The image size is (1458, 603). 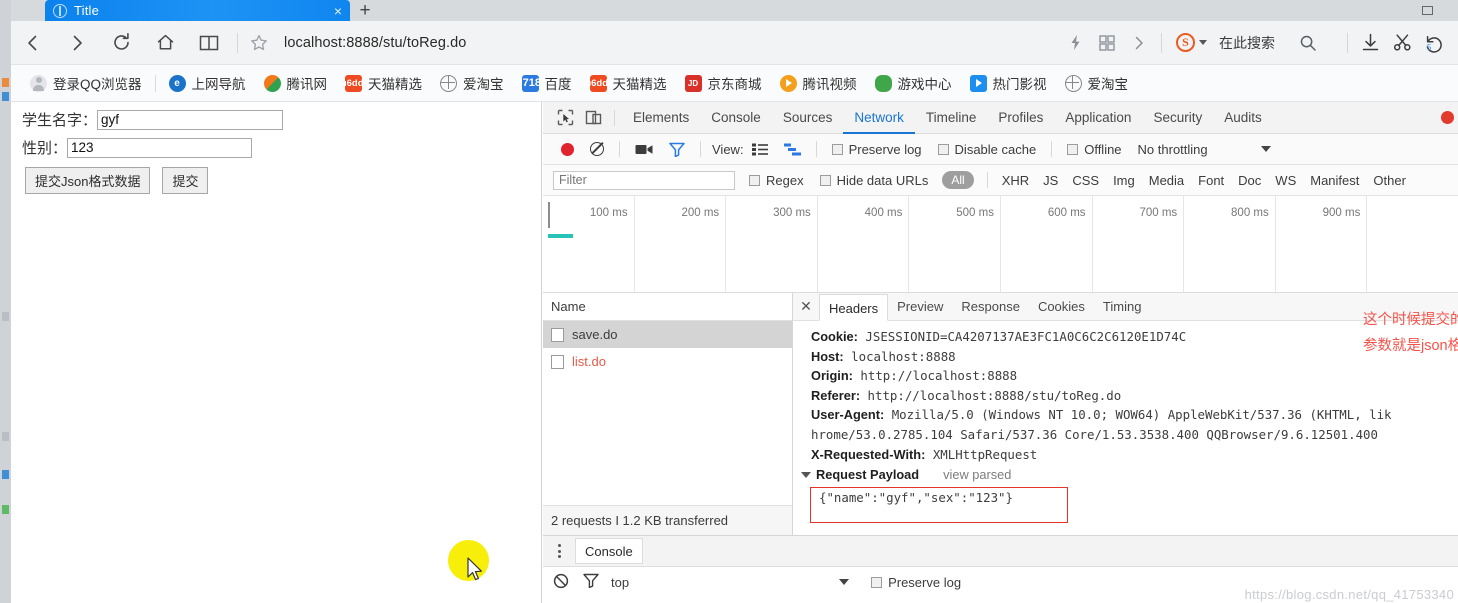 I want to click on device-toolbar-icon, so click(x=593, y=118).